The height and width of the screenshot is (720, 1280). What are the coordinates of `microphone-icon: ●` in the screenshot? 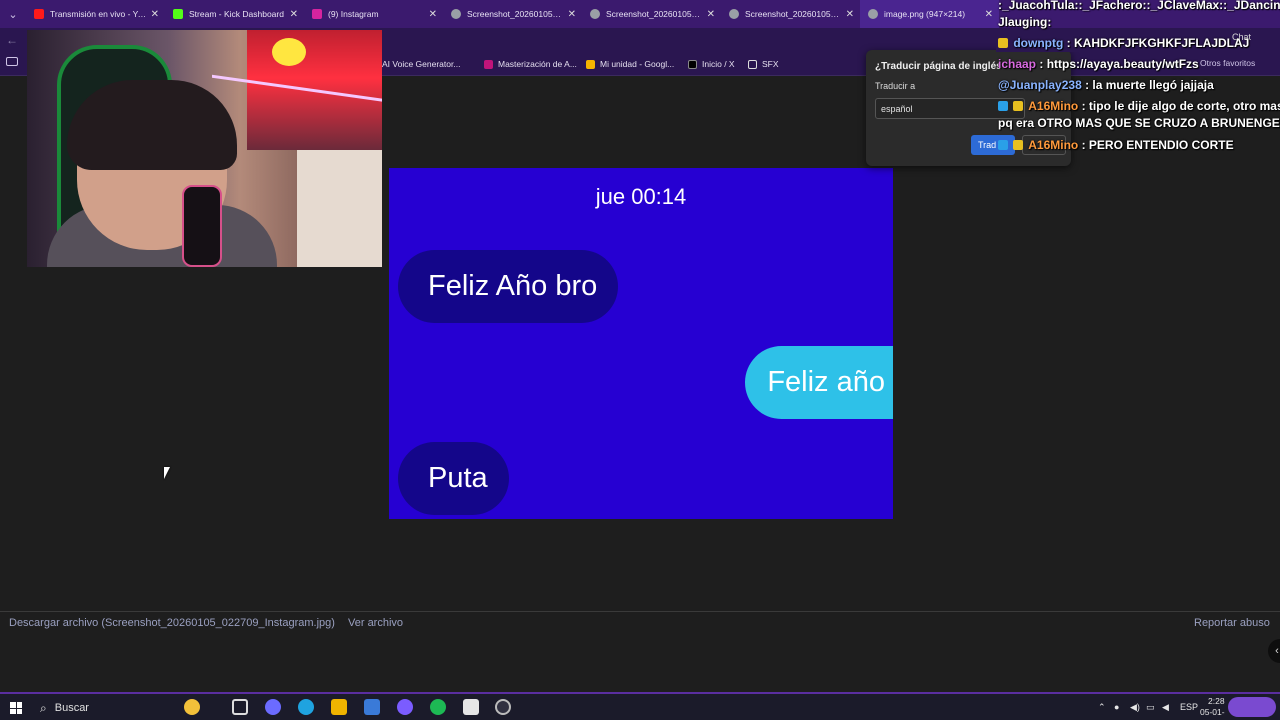 It's located at (1116, 707).